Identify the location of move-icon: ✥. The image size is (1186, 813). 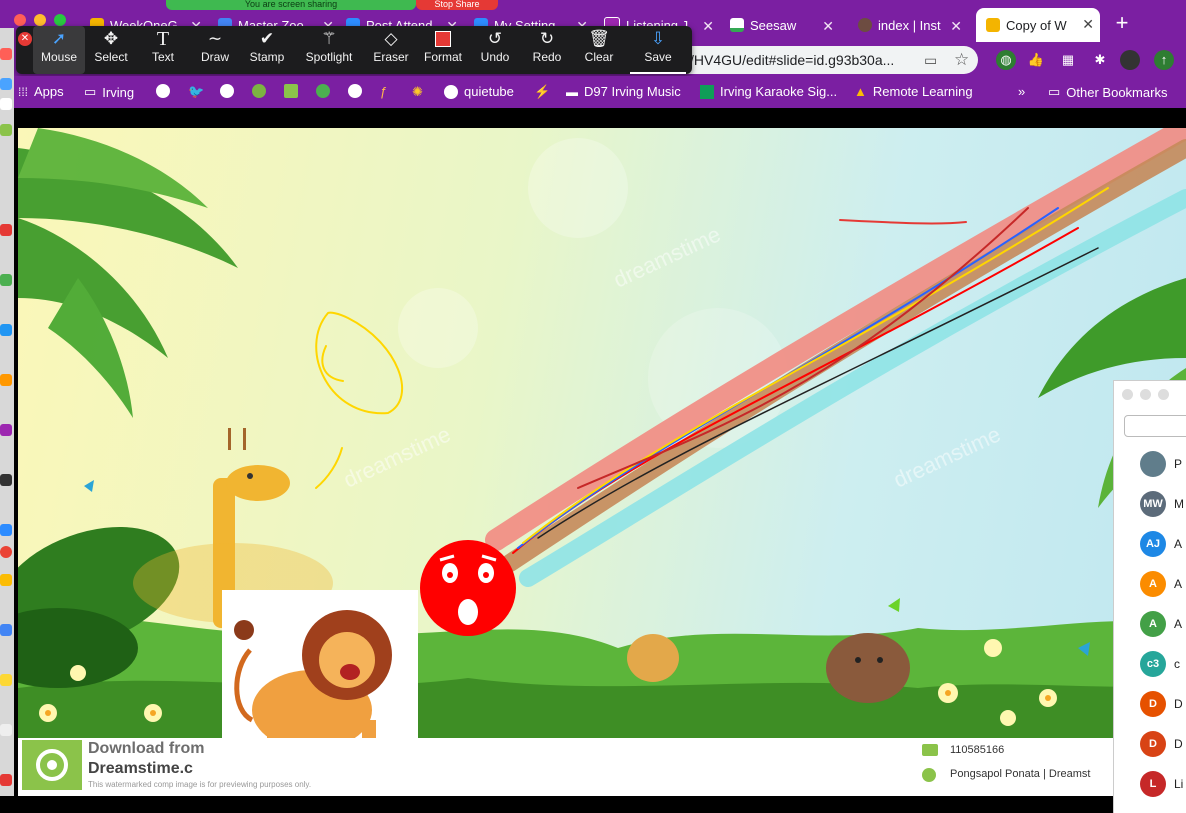
(111, 38).